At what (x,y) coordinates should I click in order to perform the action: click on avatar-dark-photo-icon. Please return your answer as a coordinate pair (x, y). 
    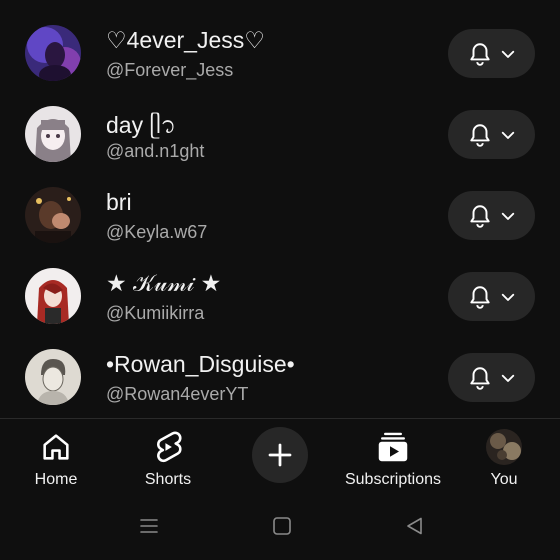
    Looking at the image, I should click on (53, 215).